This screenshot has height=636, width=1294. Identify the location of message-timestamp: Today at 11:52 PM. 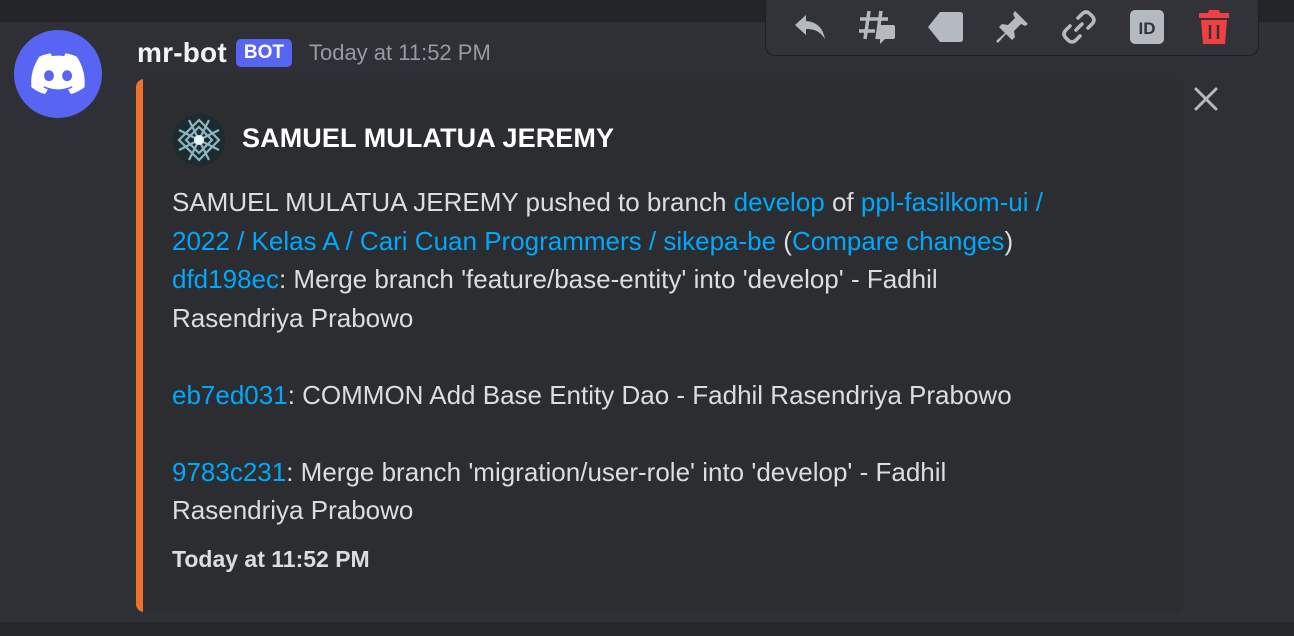
(400, 53).